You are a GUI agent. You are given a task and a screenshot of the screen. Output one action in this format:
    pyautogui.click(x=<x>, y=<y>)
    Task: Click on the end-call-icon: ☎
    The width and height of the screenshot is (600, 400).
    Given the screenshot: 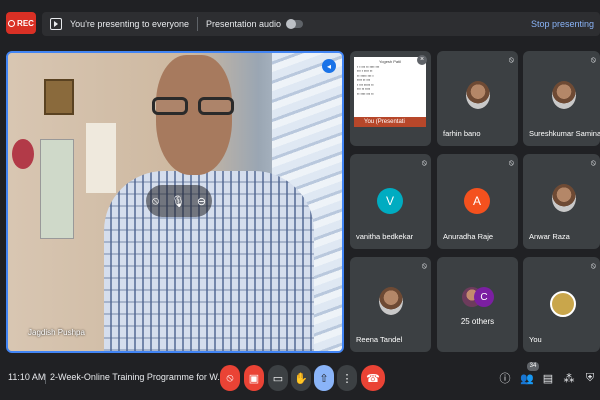 What is the action you would take?
    pyautogui.click(x=373, y=378)
    